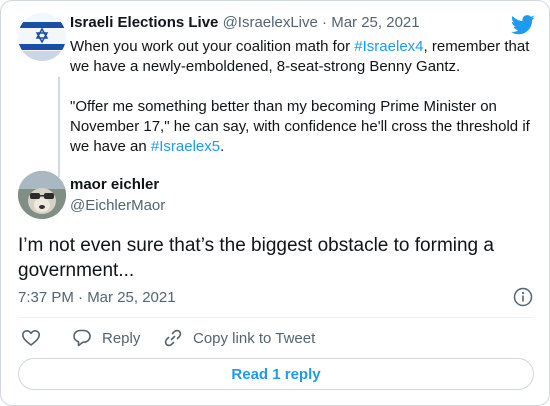 This screenshot has height=406, width=550. I want to click on copy-link-label: Copy link to Tweet, so click(254, 338).